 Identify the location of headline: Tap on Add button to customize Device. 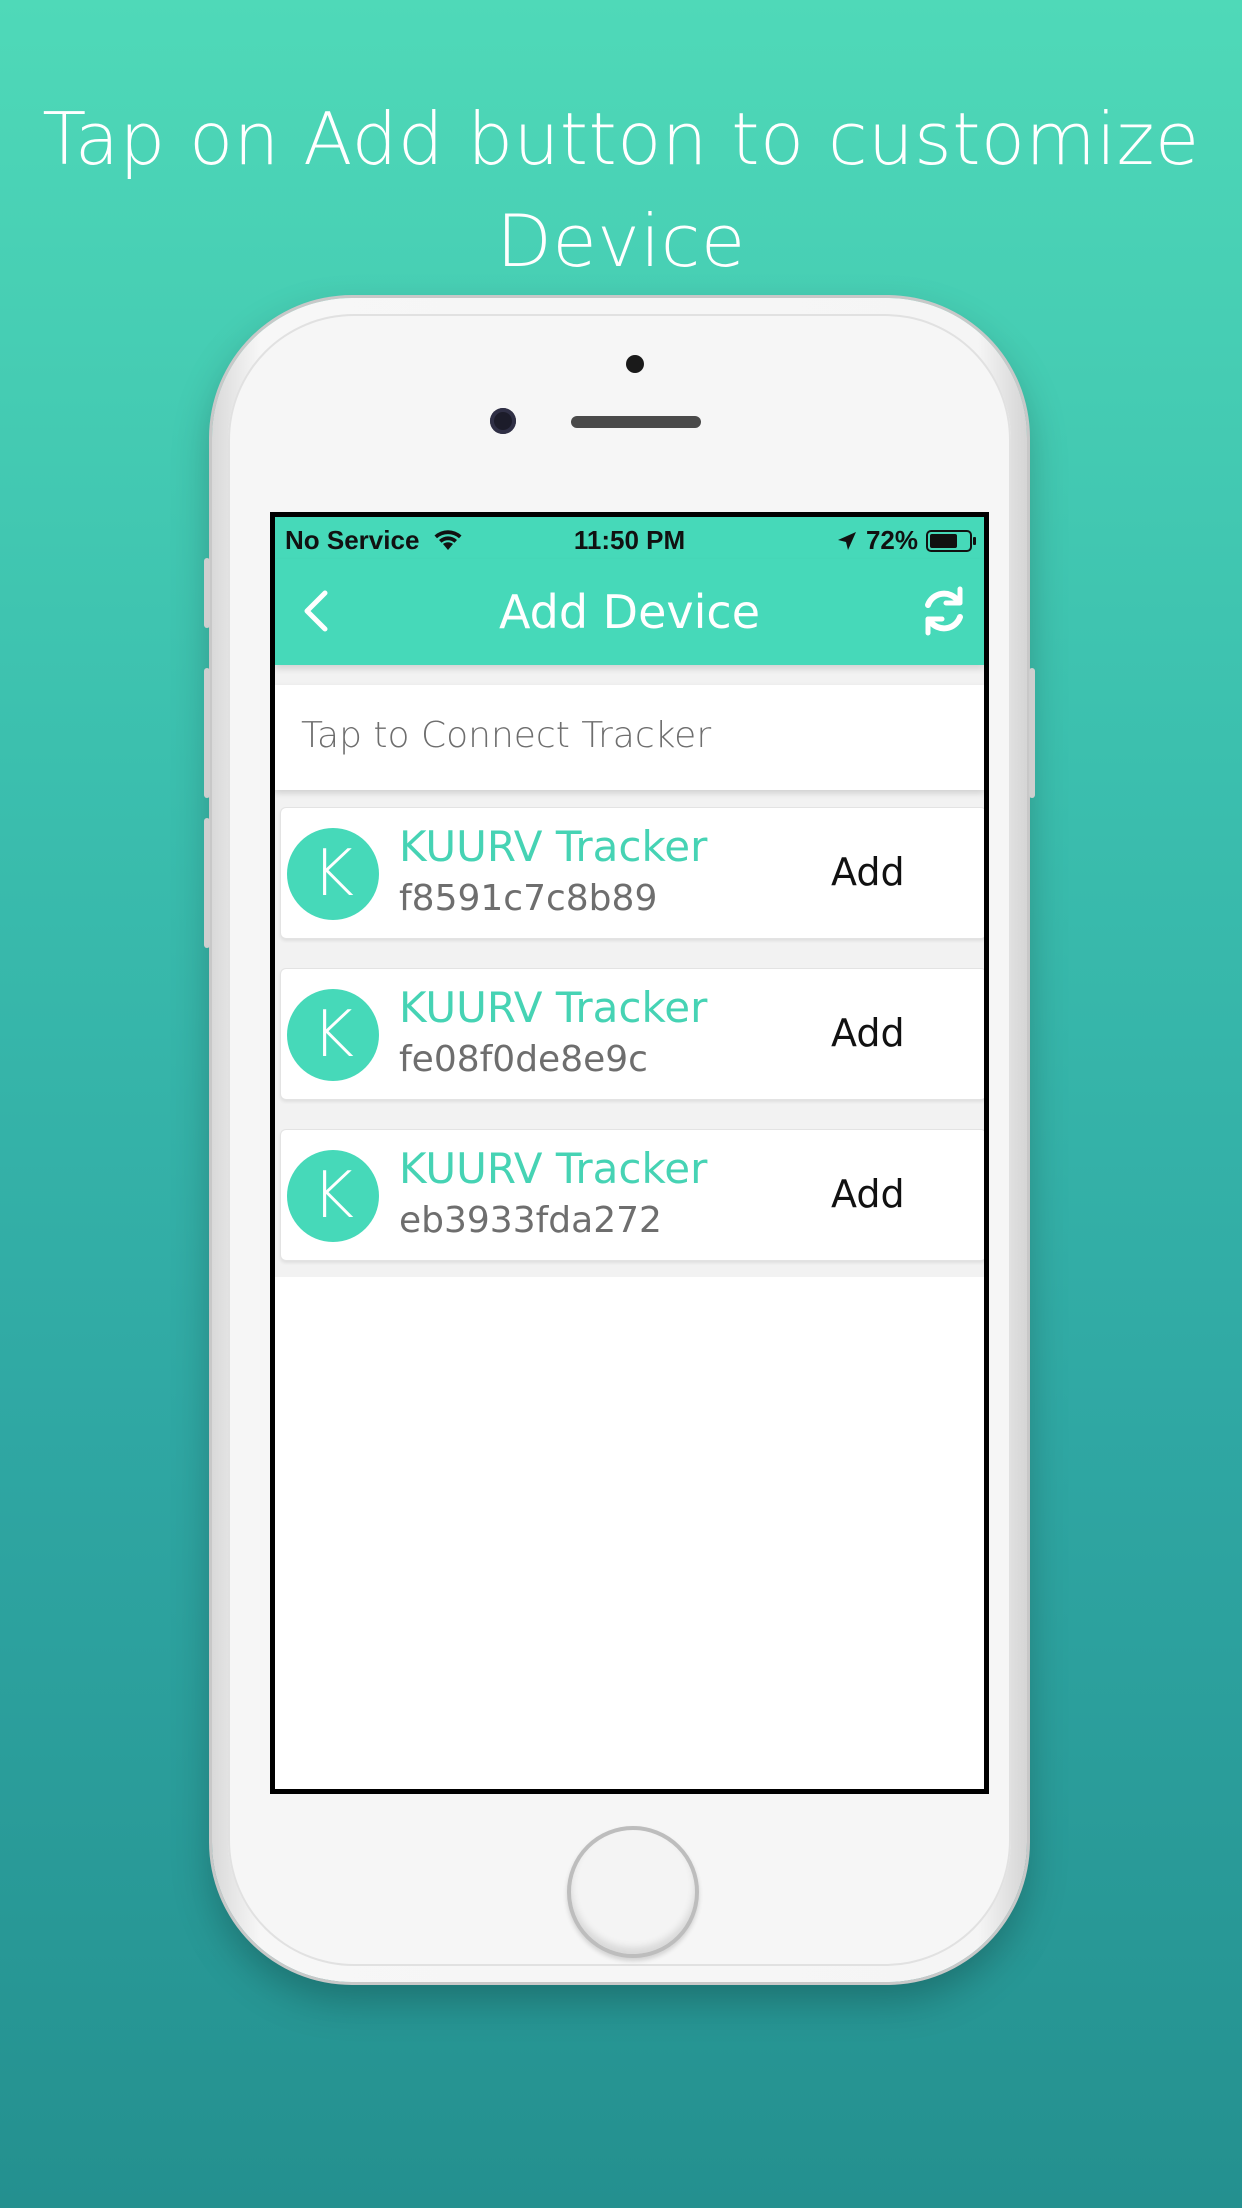
(621, 190).